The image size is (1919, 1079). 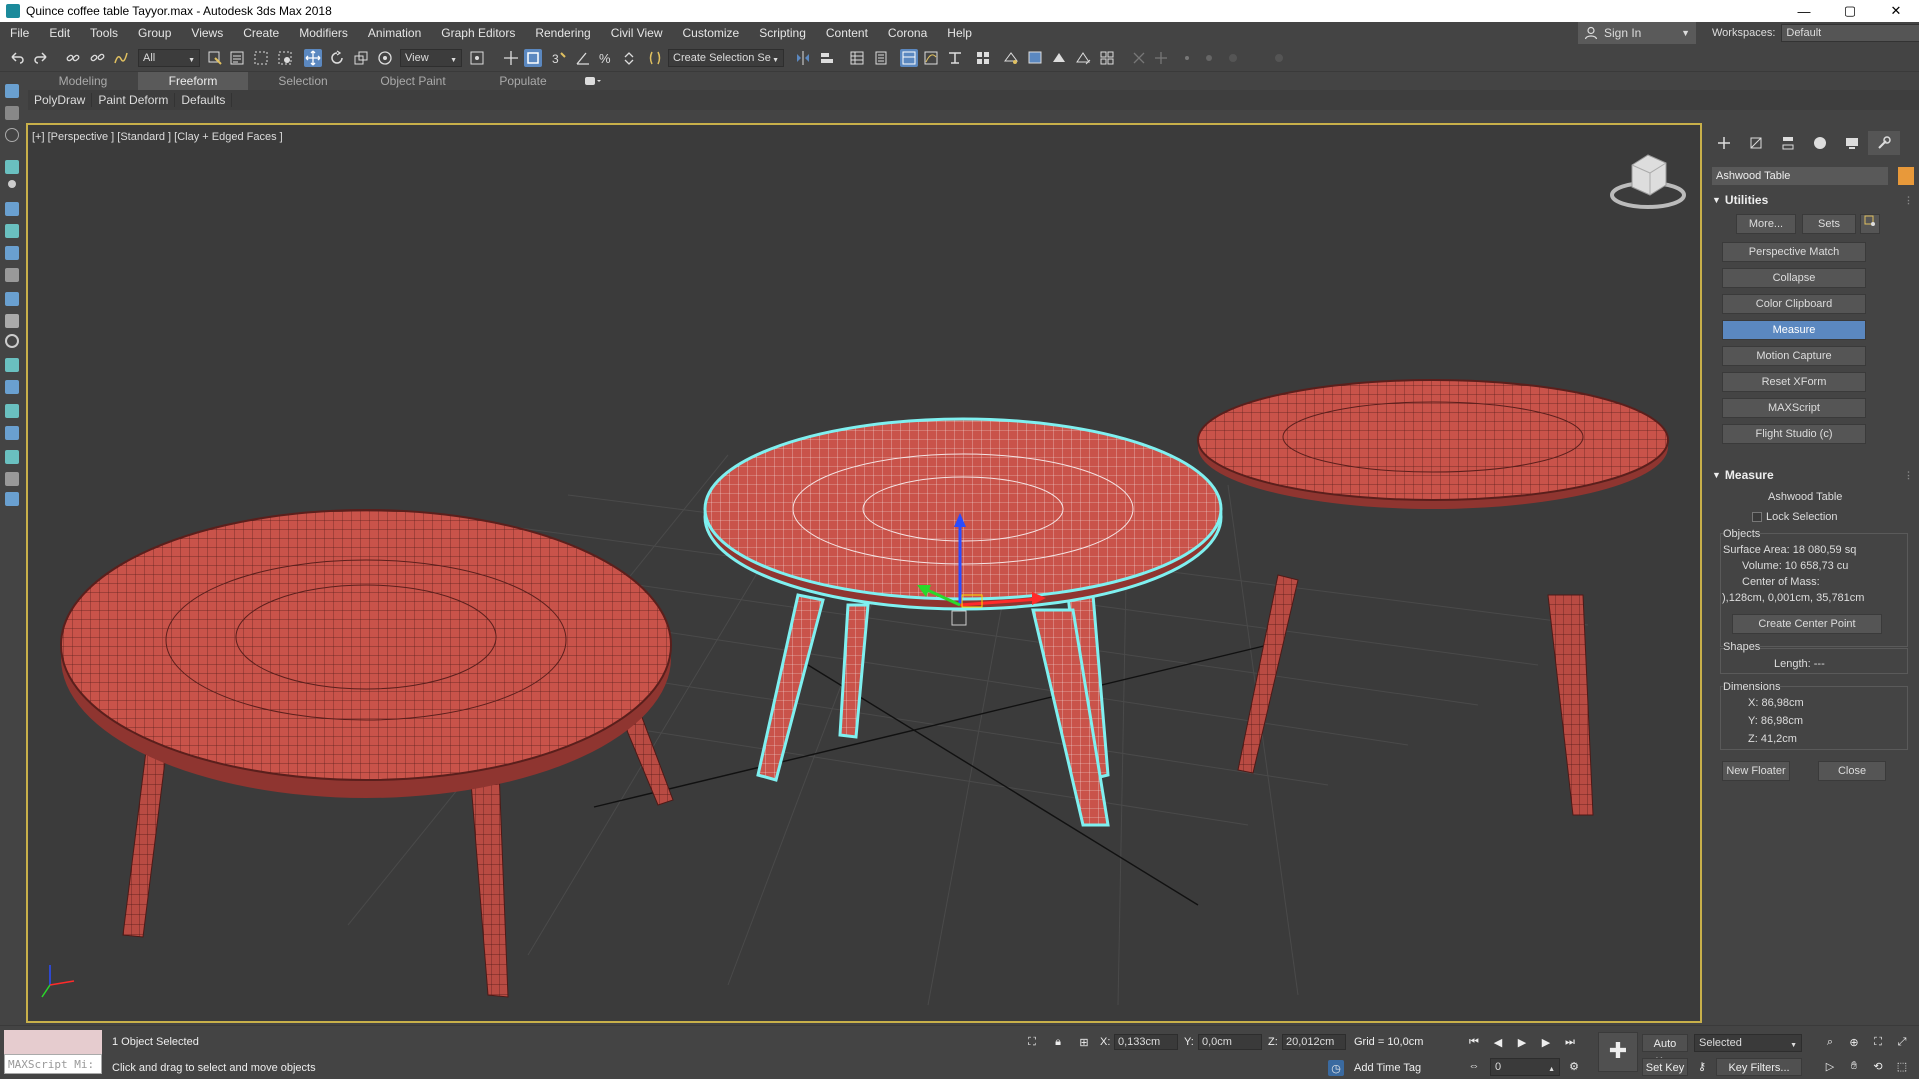 What do you see at coordinates (1795, 517) in the screenshot?
I see `lock-selection-checkbox: Lock Selection` at bounding box center [1795, 517].